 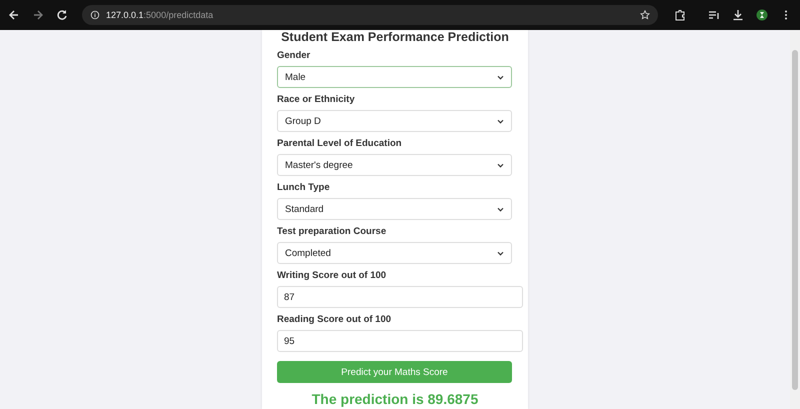 I want to click on select-field: Male, so click(x=394, y=77).